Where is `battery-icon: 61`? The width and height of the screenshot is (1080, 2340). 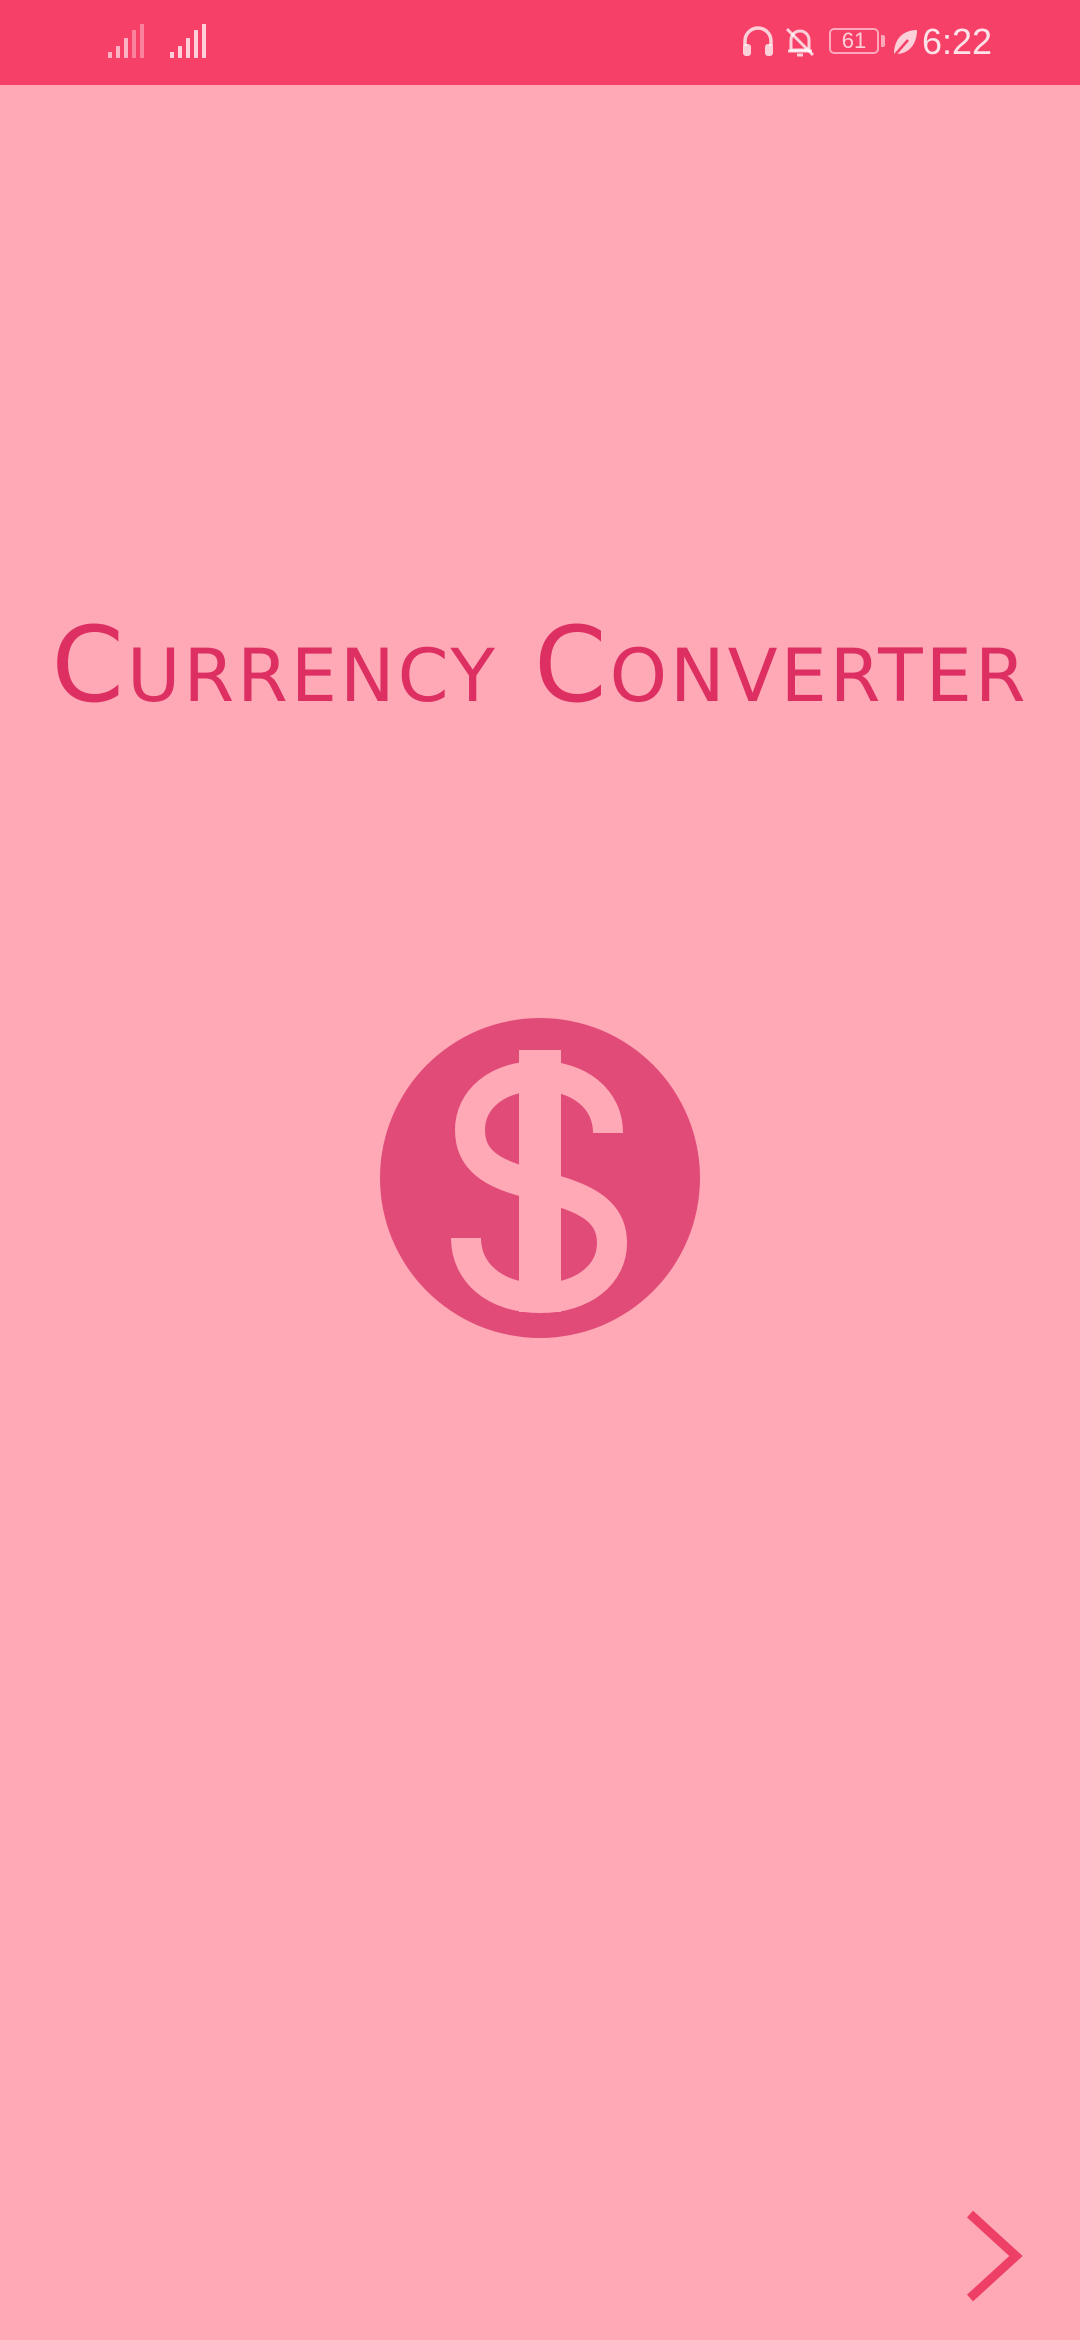 battery-icon: 61 is located at coordinates (854, 41).